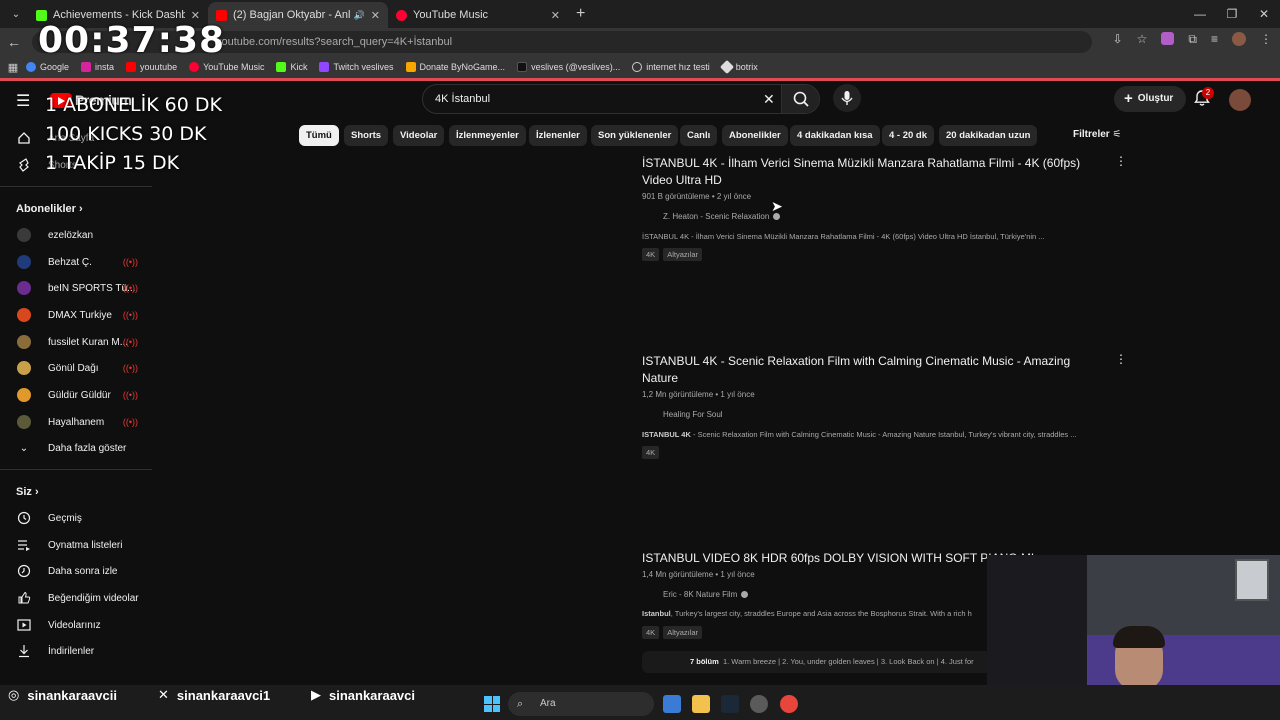  Describe the element at coordinates (621, 99) in the screenshot. I see `search-box: 4K İstanbul ✕` at that location.